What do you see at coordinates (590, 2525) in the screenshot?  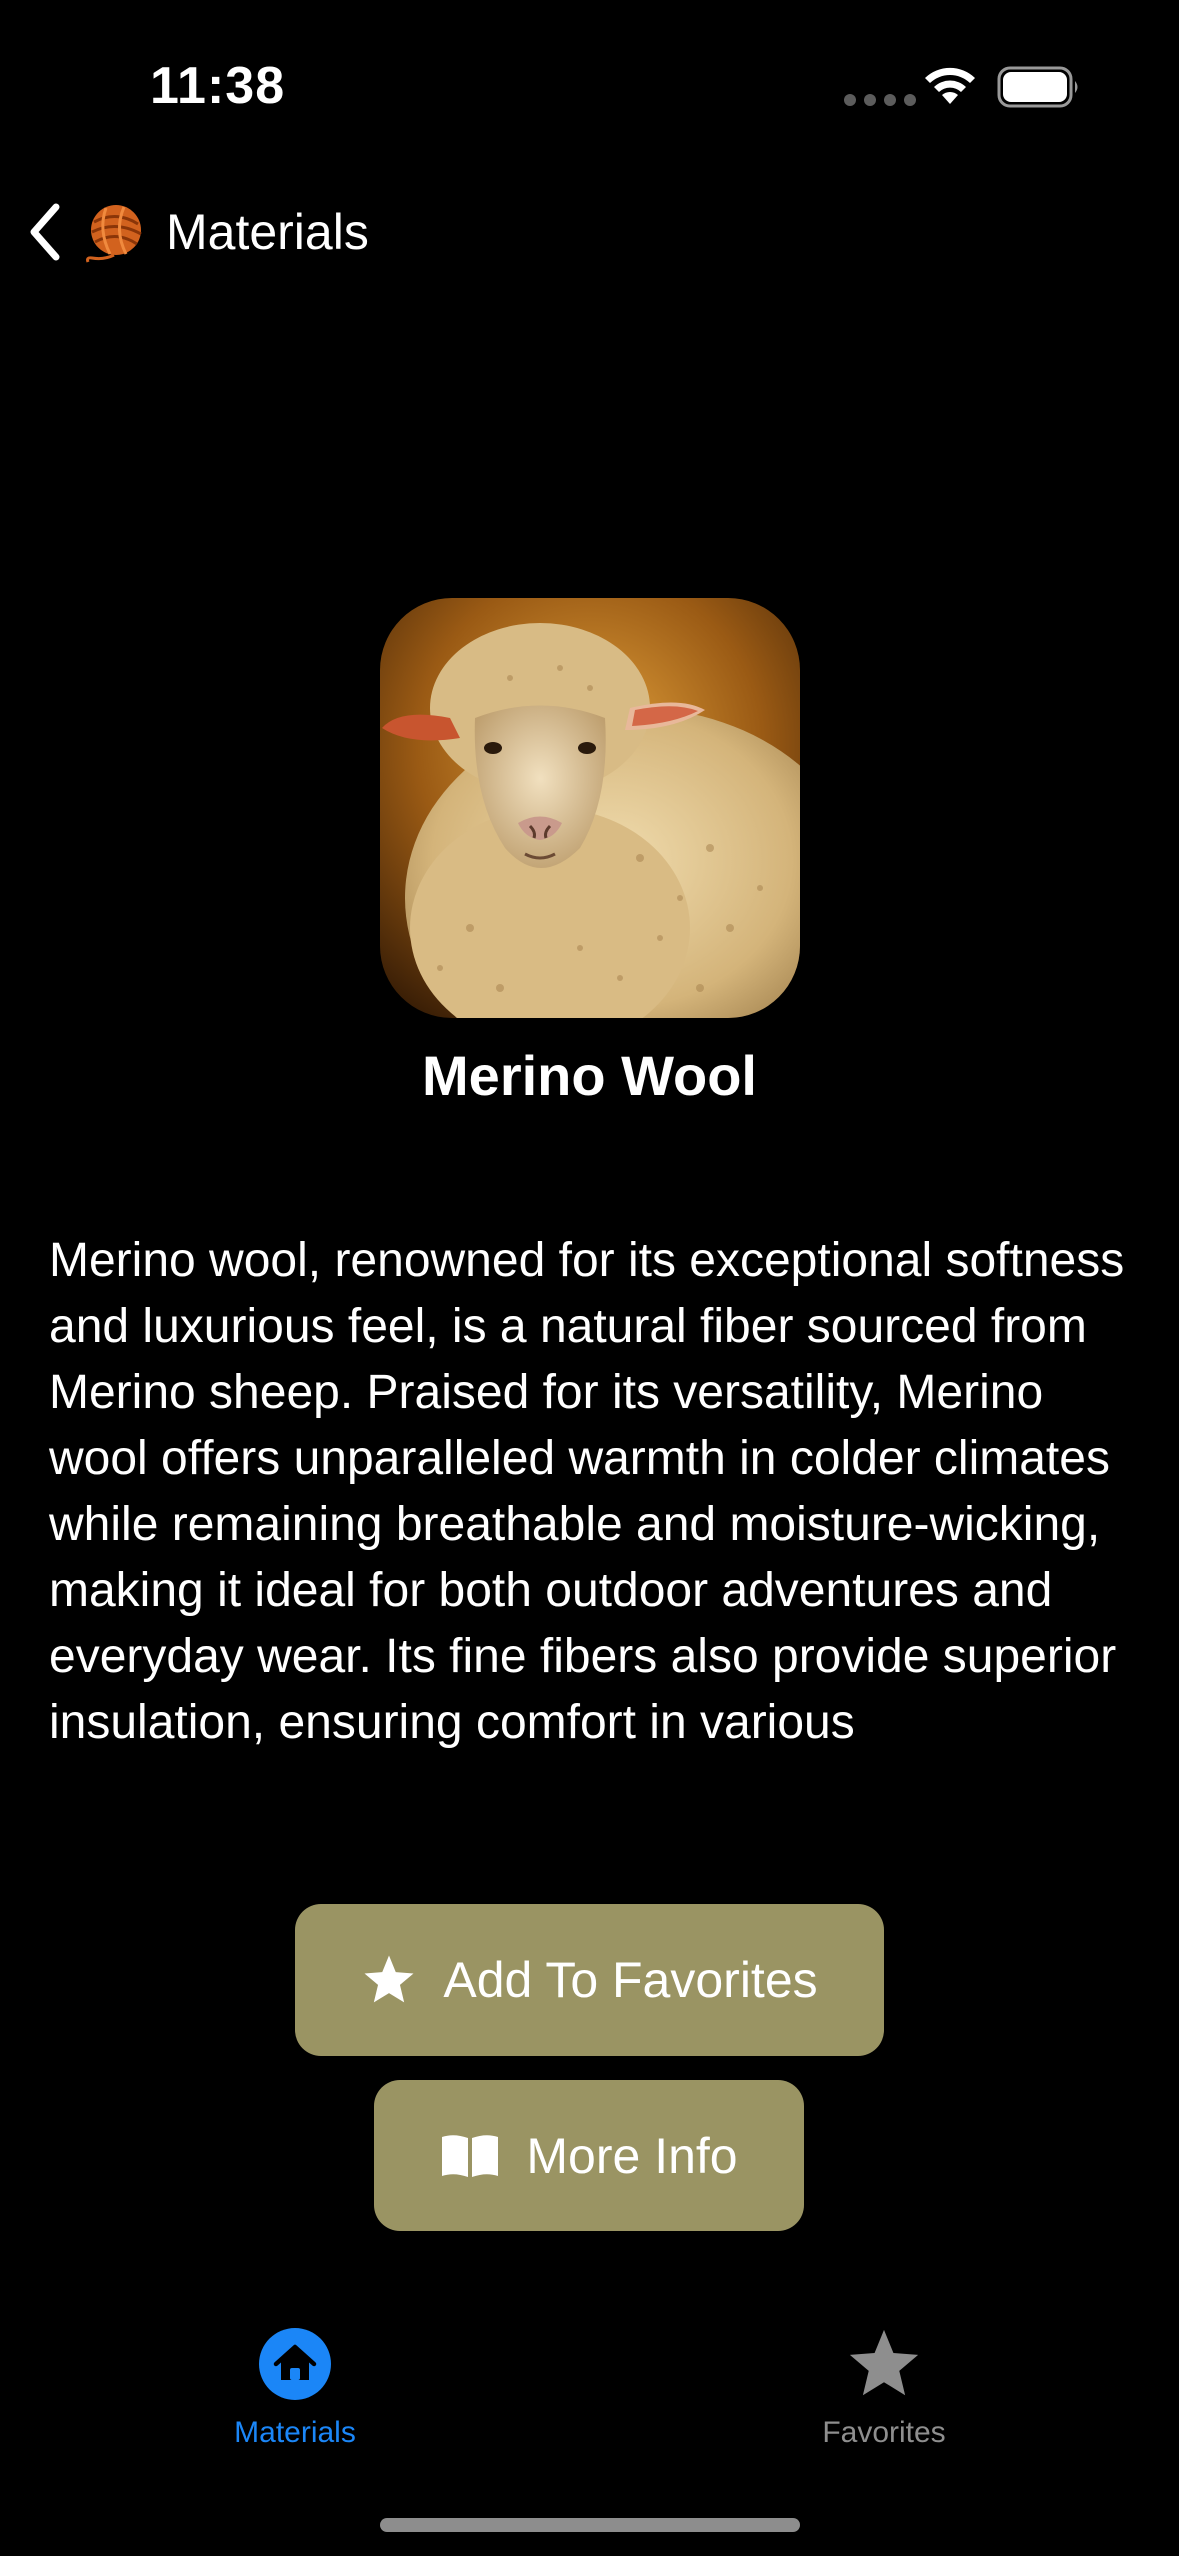 I see `home-indicator` at bounding box center [590, 2525].